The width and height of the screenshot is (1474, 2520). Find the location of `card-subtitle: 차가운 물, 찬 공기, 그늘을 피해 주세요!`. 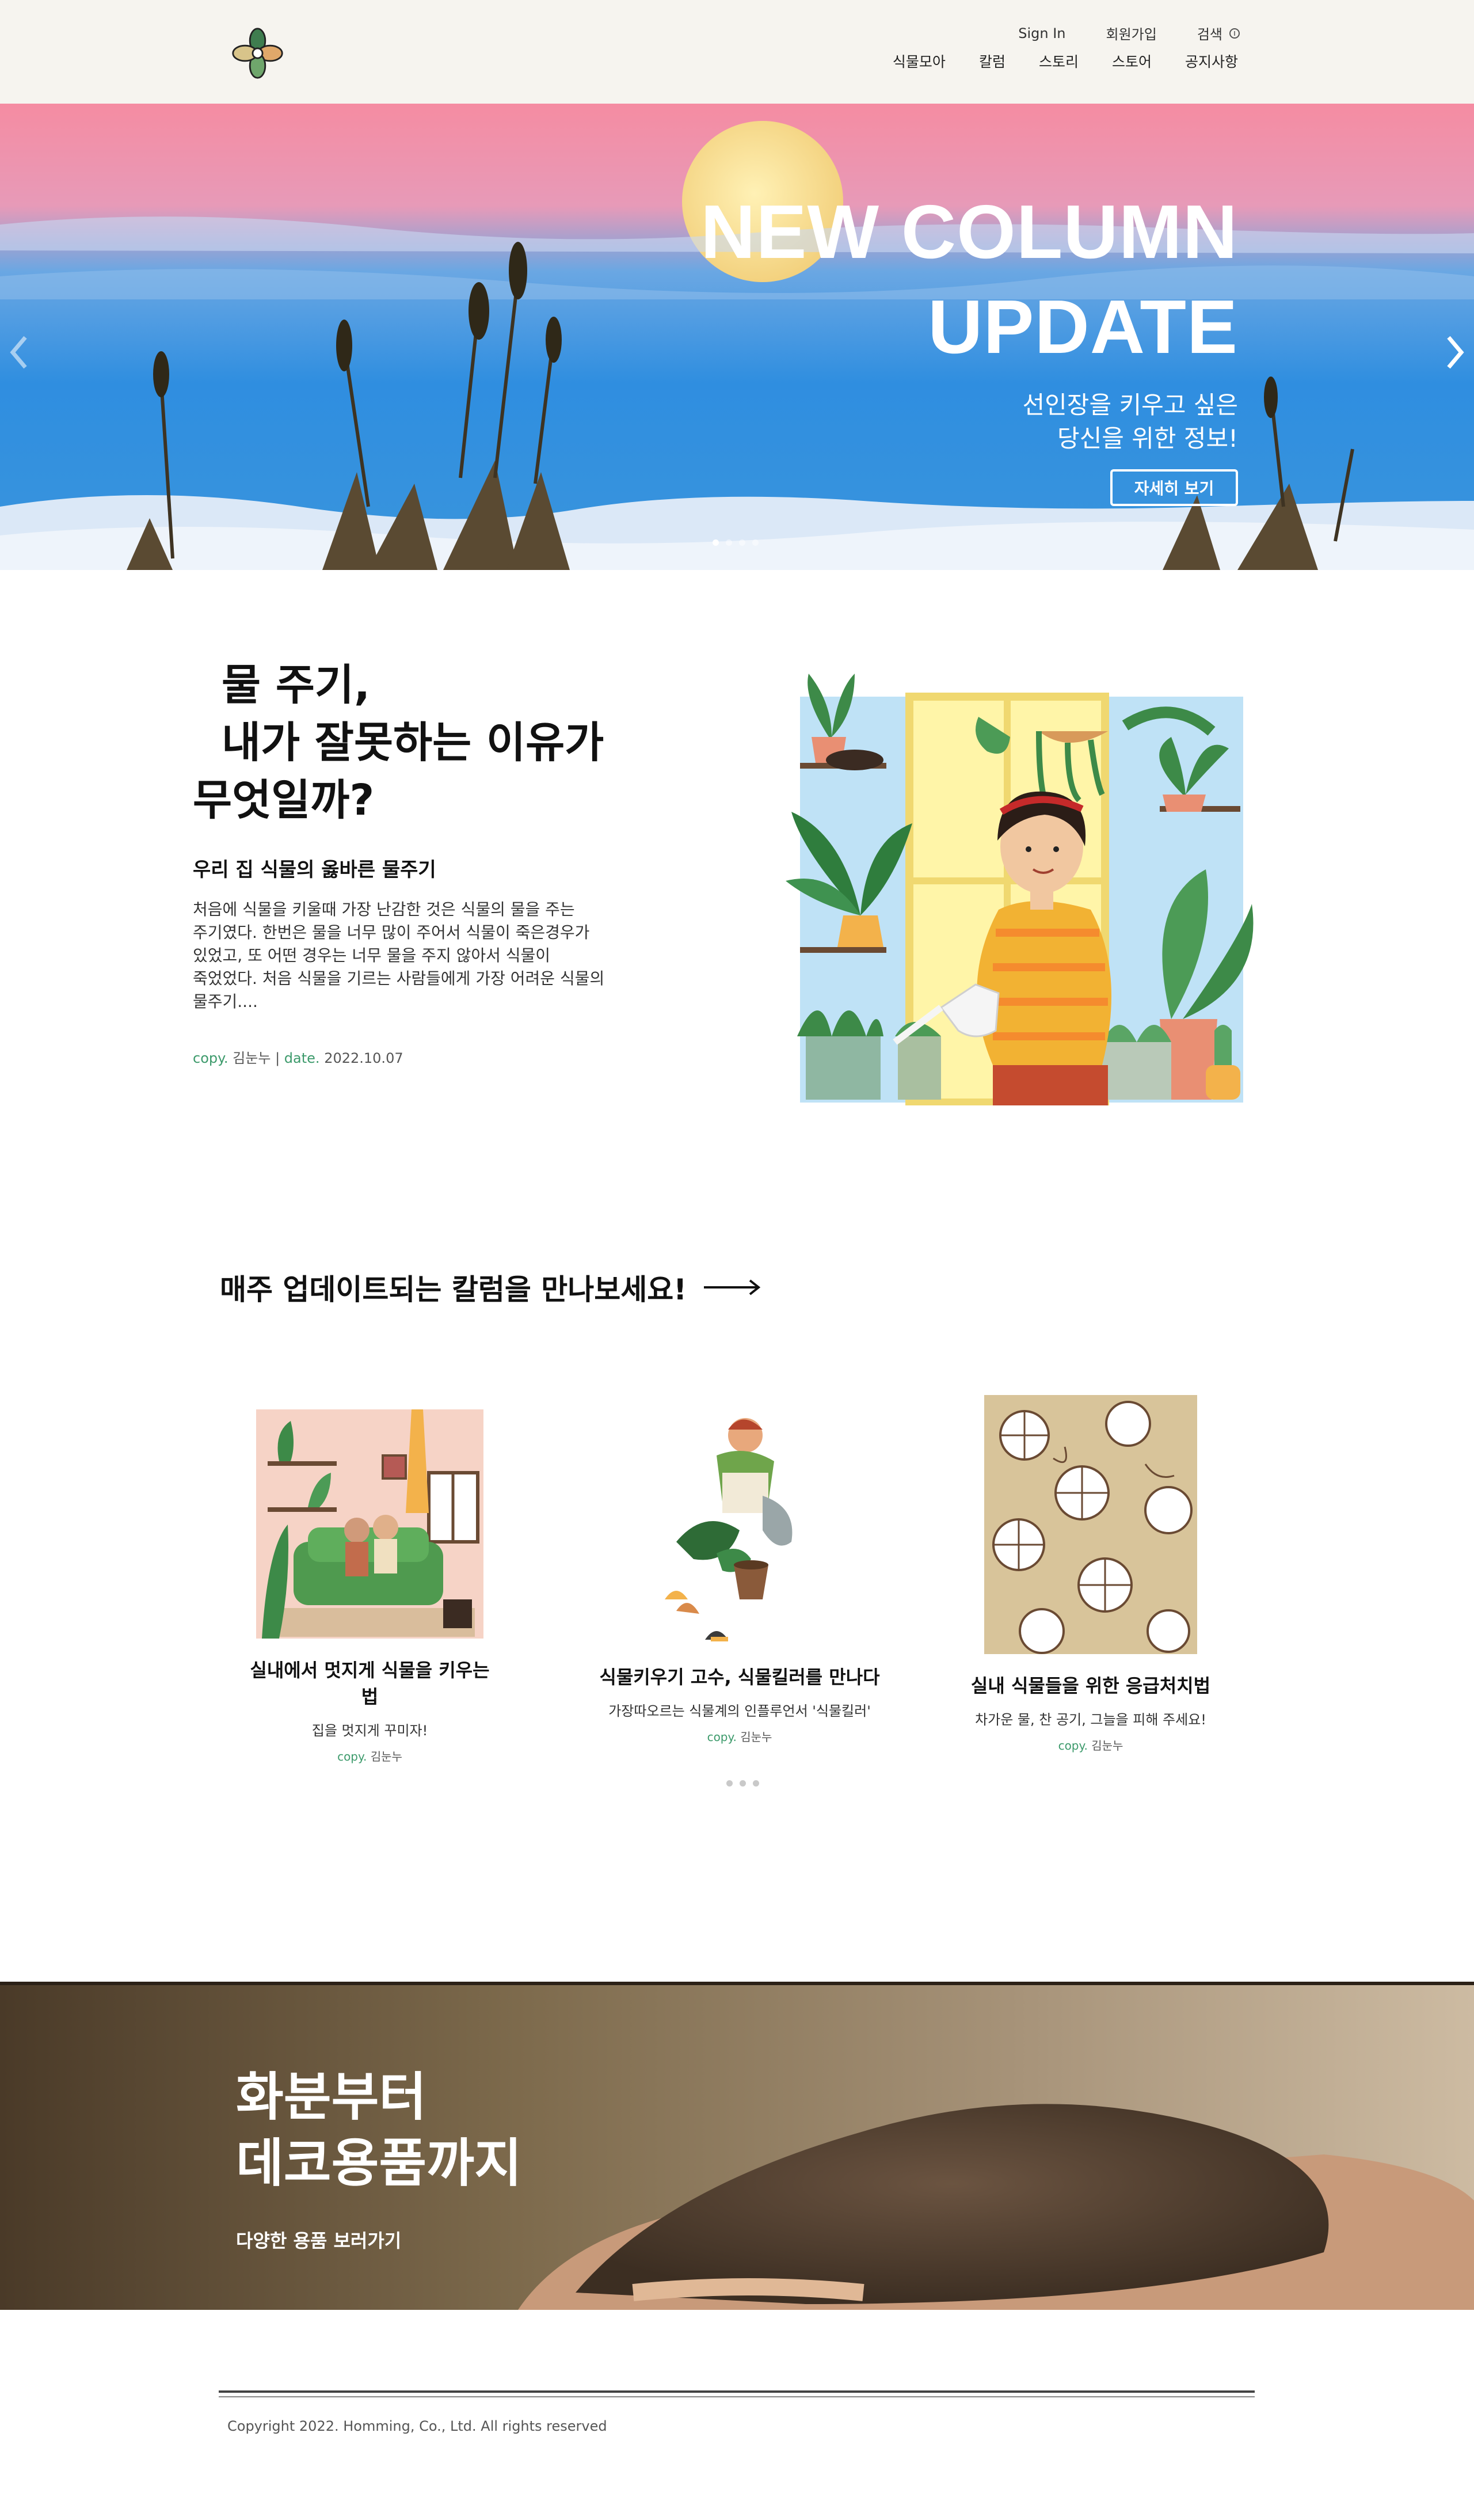

card-subtitle: 차가운 물, 찬 공기, 그늘을 피해 주세요! is located at coordinates (1090, 1720).